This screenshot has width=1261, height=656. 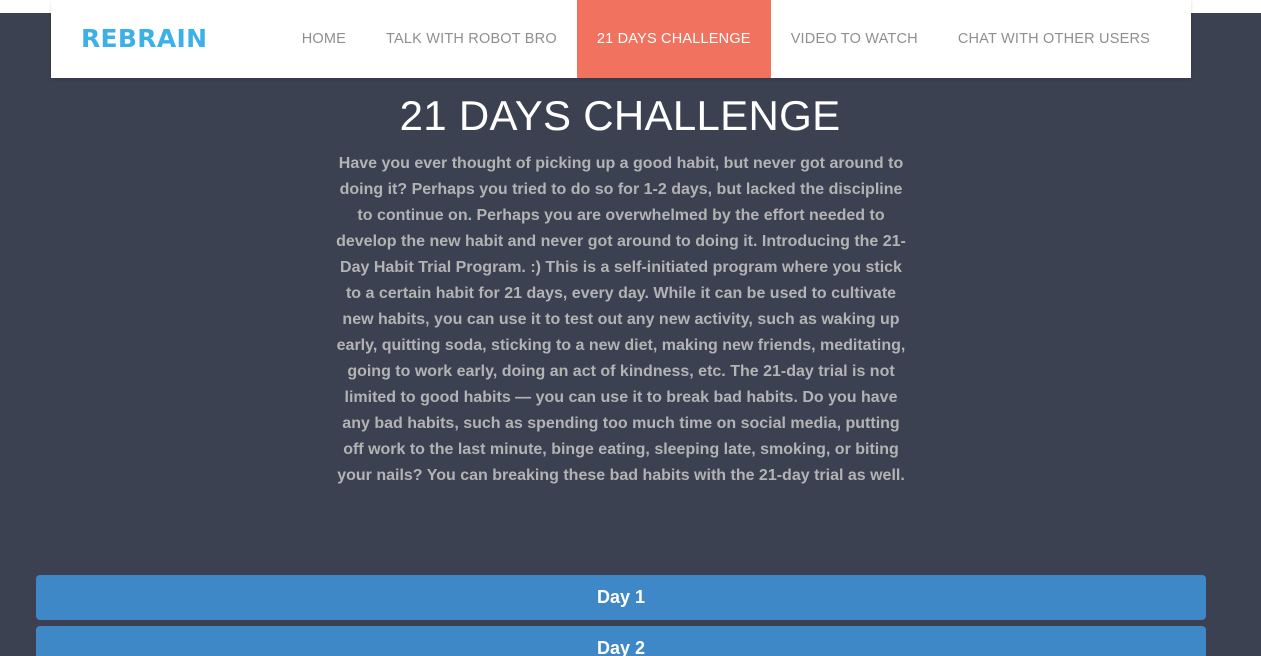 What do you see at coordinates (673, 39) in the screenshot?
I see `nav-item-21-days-challenge: 21 DAYS CHALLENGE` at bounding box center [673, 39].